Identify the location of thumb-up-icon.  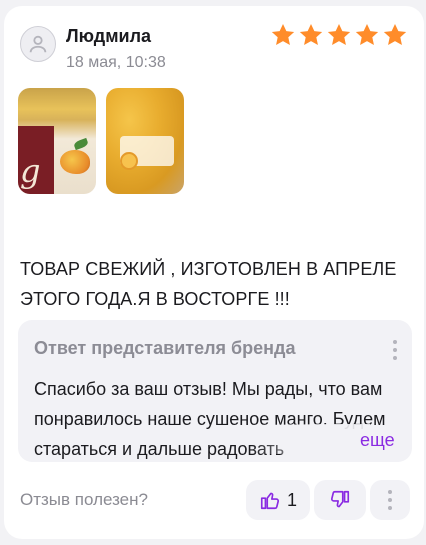
(270, 501).